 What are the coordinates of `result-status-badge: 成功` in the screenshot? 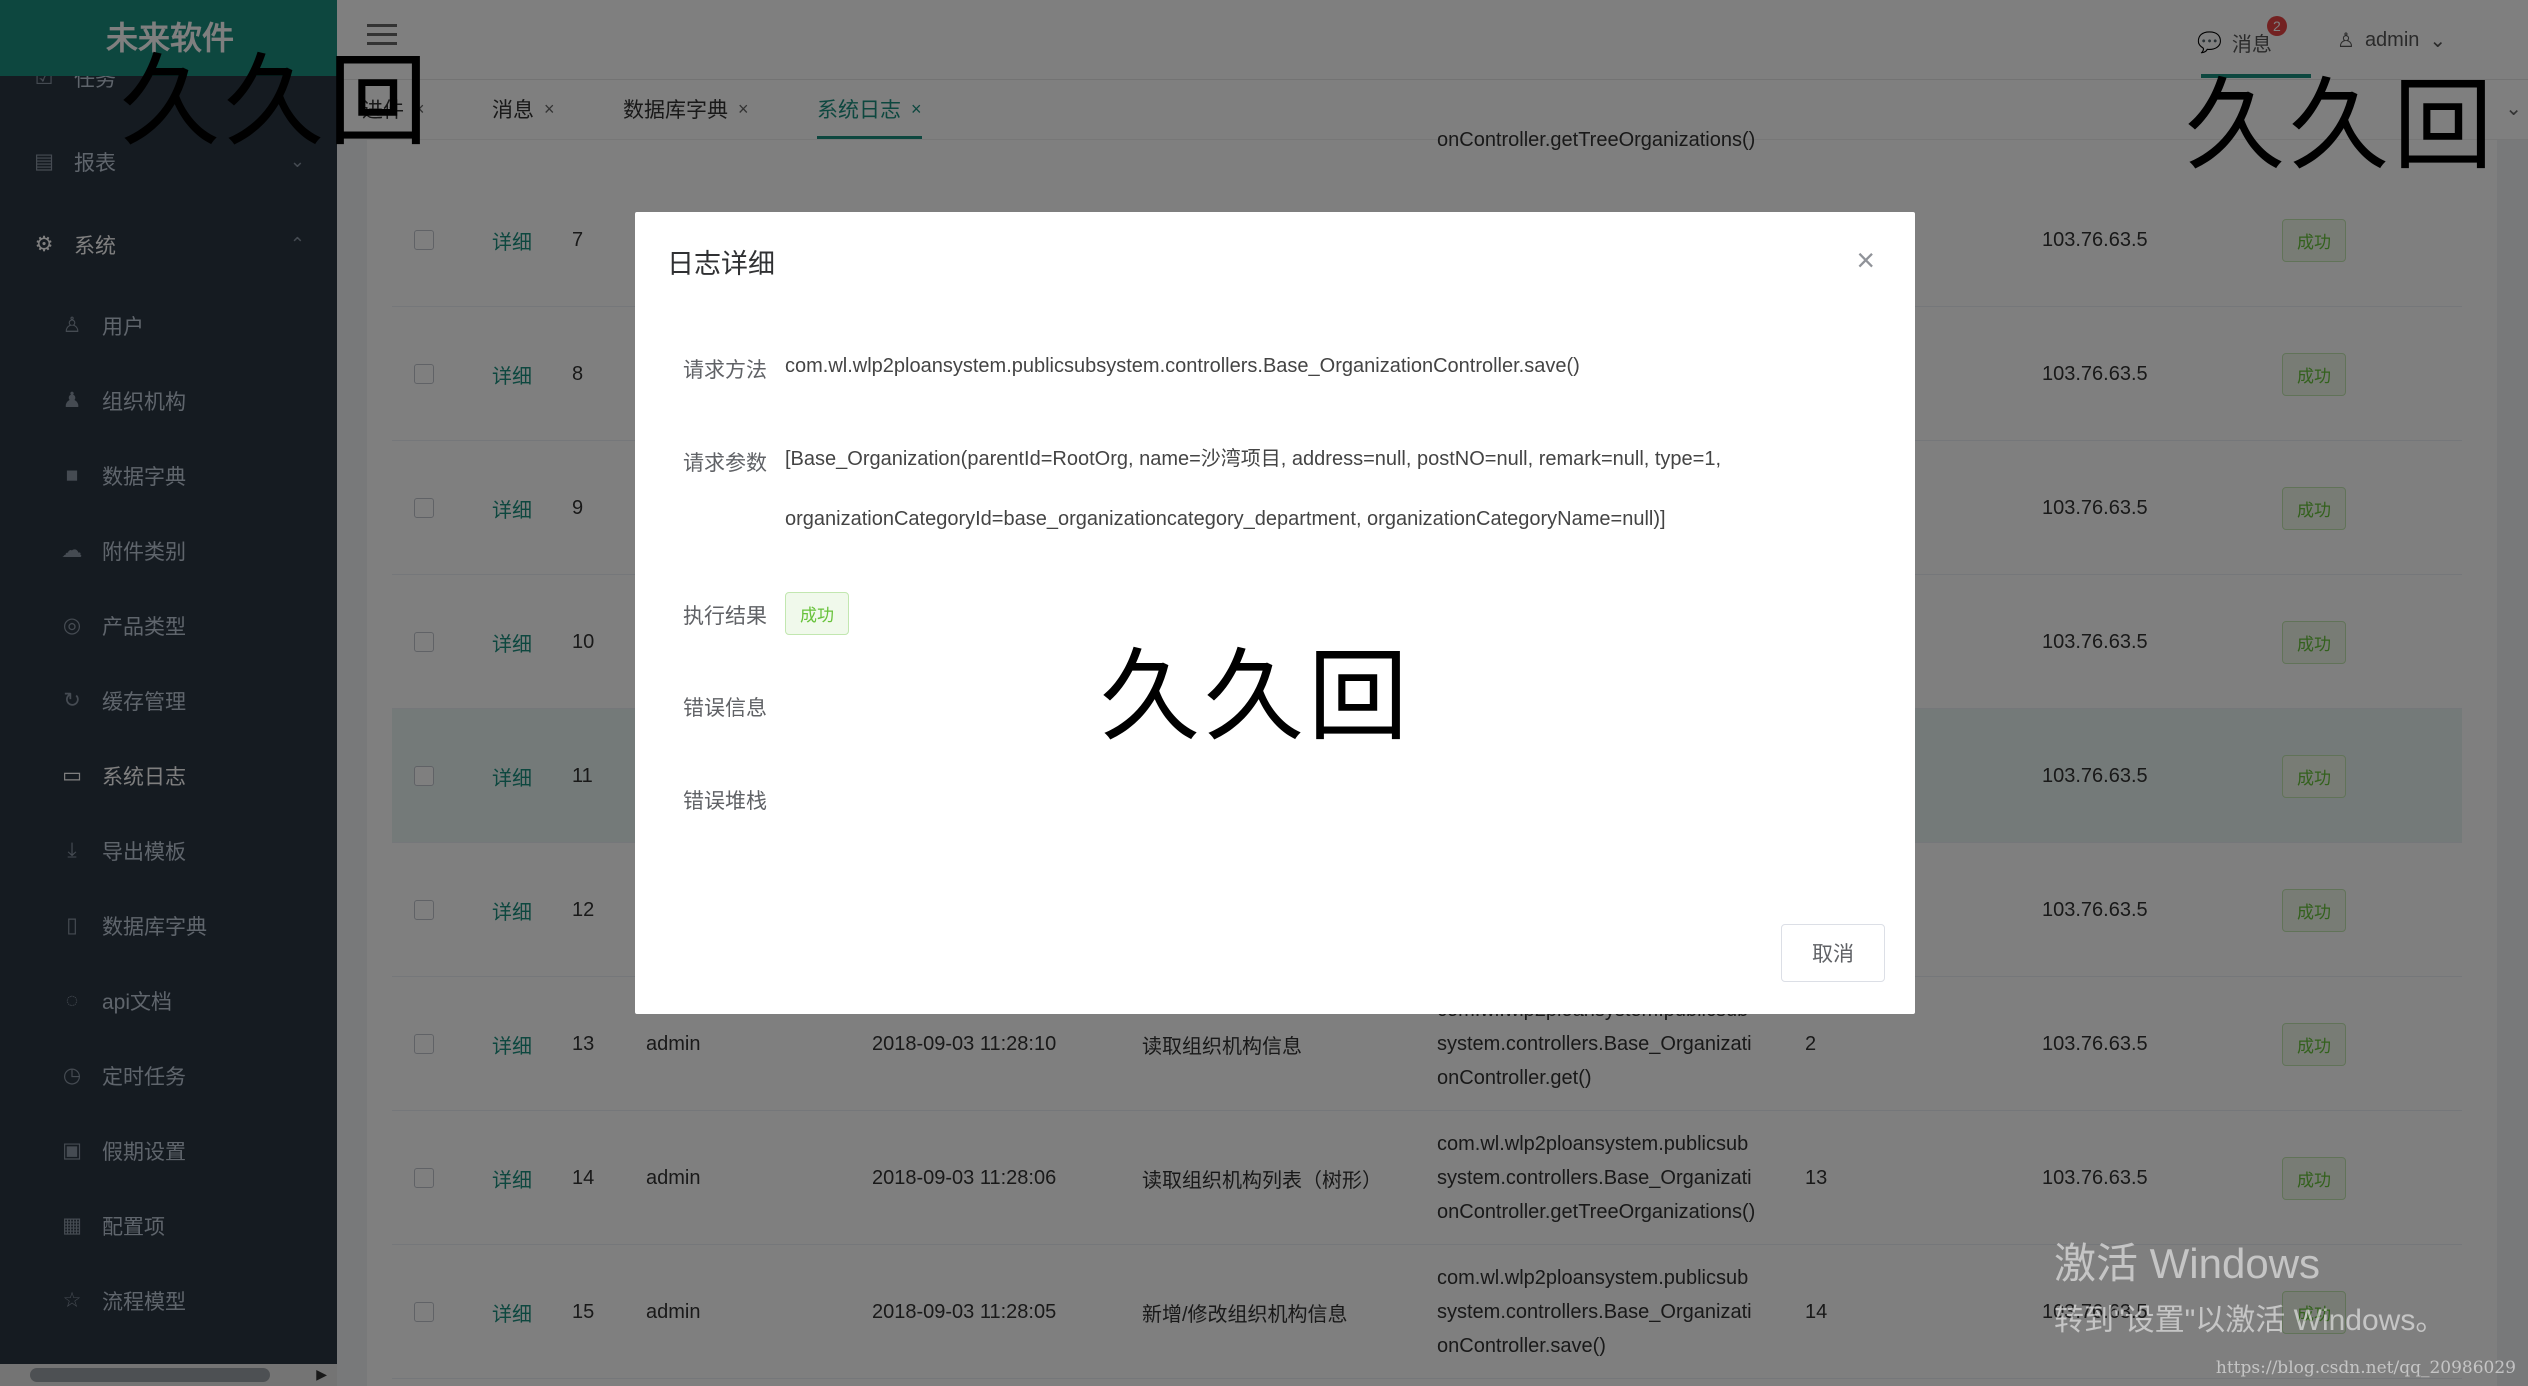 It's located at (817, 613).